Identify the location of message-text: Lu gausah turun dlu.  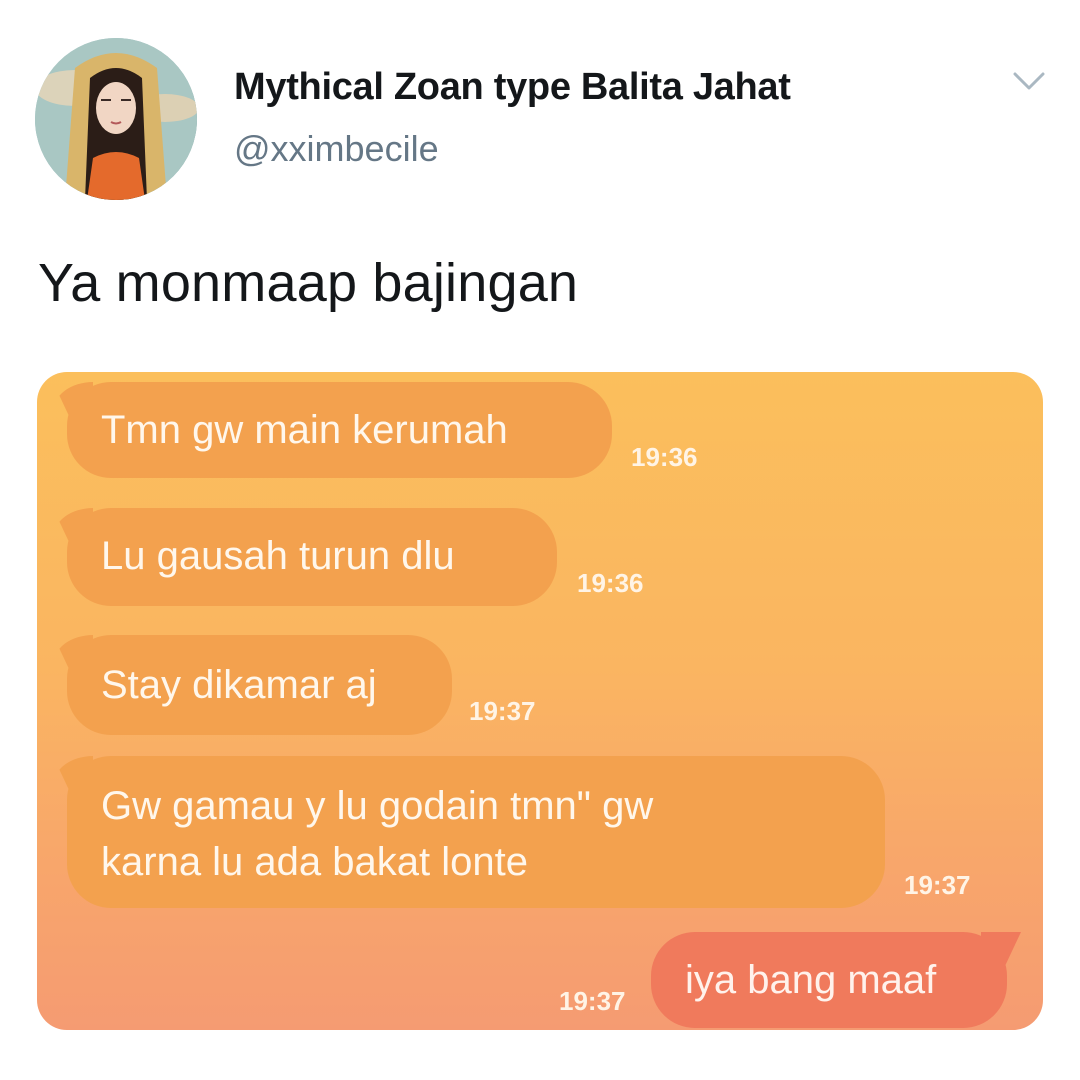
(278, 556).